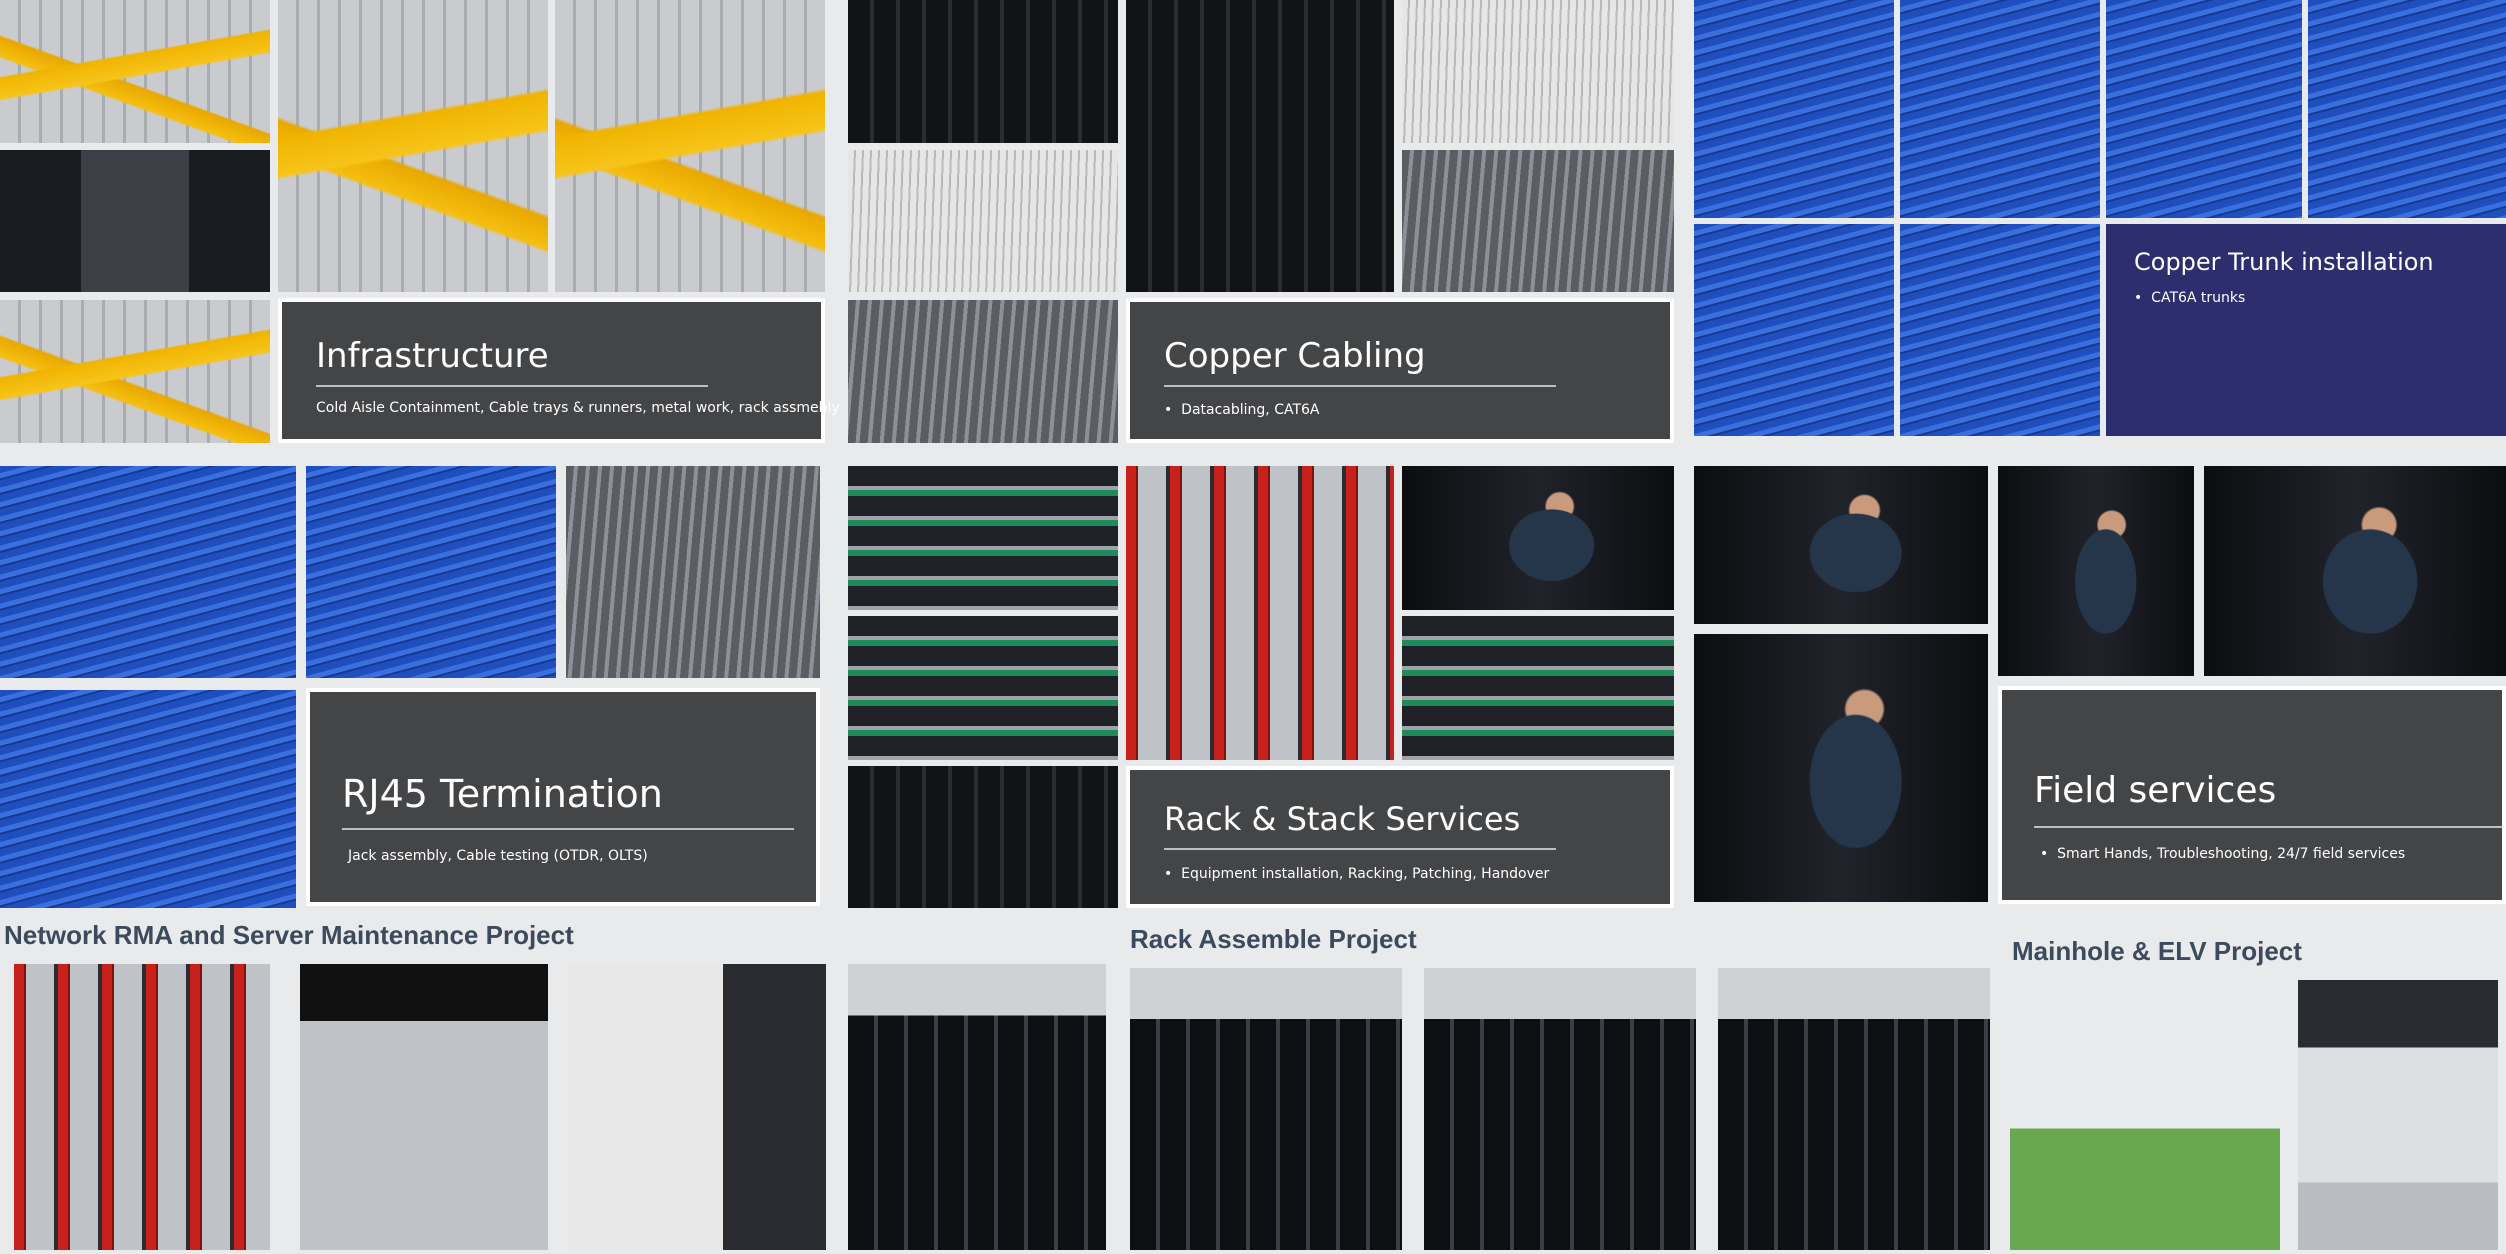  Describe the element at coordinates (413, 146) in the screenshot. I see `photo-yellow-runners` at that location.